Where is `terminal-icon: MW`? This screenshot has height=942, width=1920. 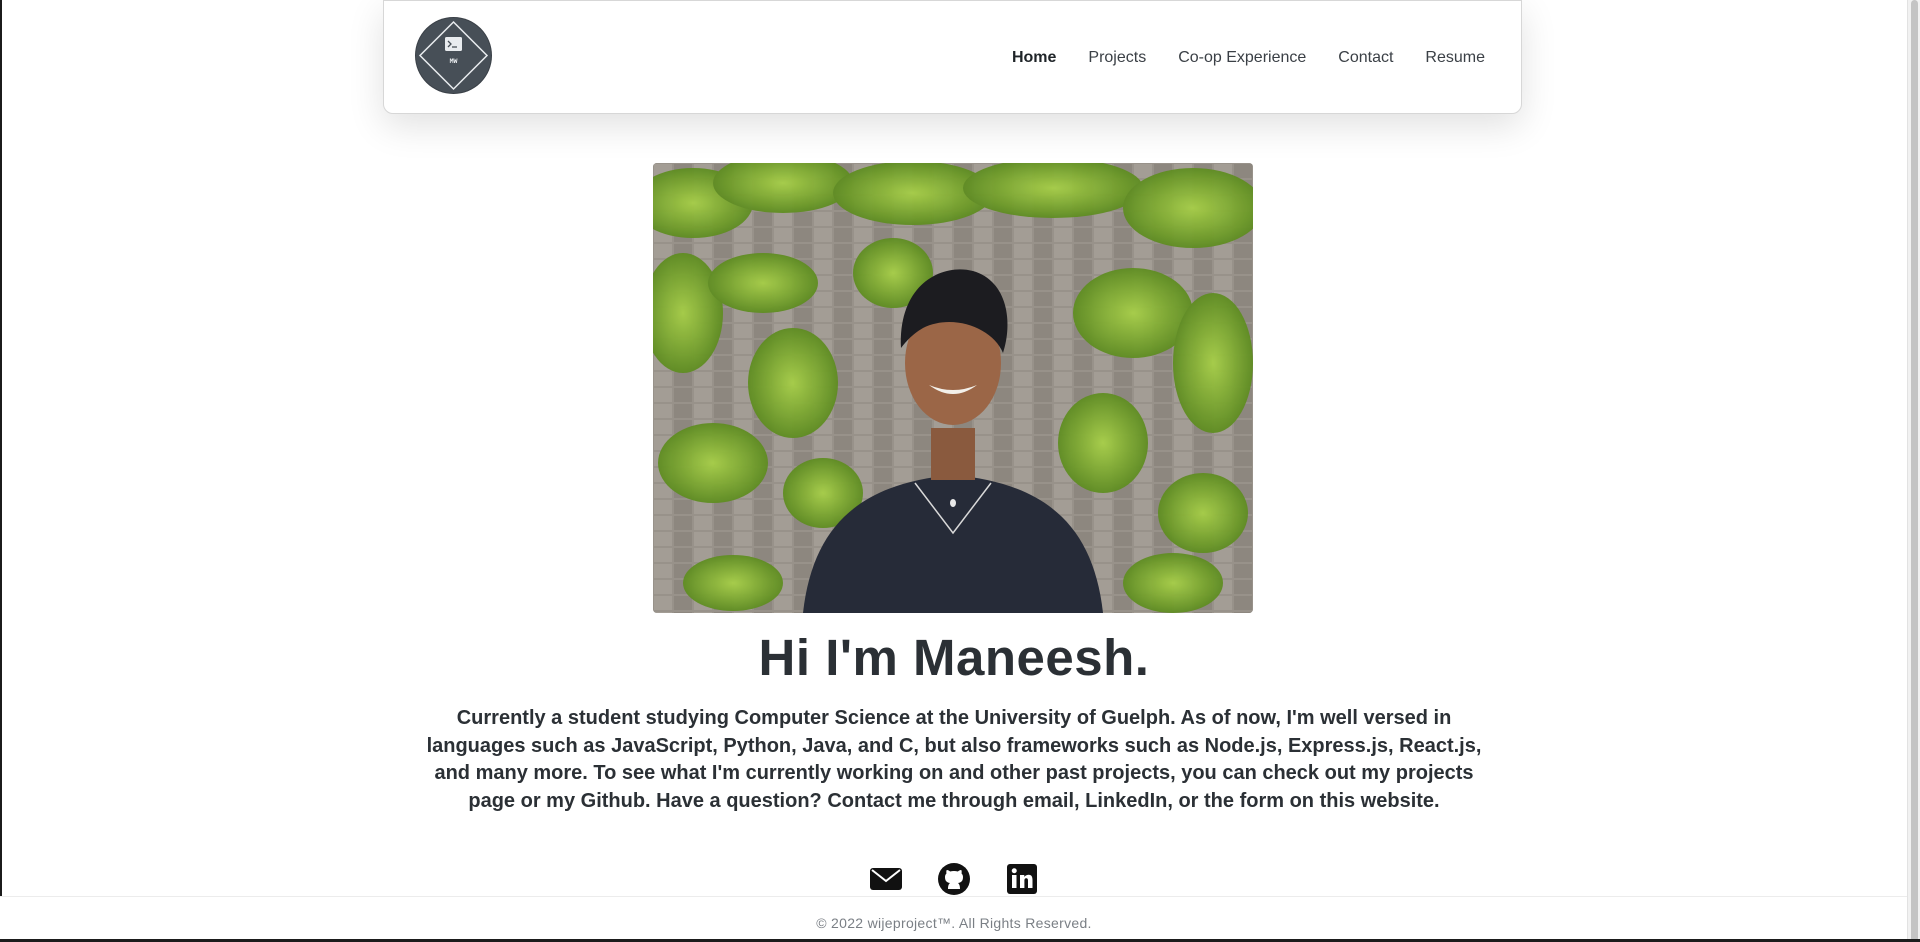
terminal-icon: MW is located at coordinates (453, 55).